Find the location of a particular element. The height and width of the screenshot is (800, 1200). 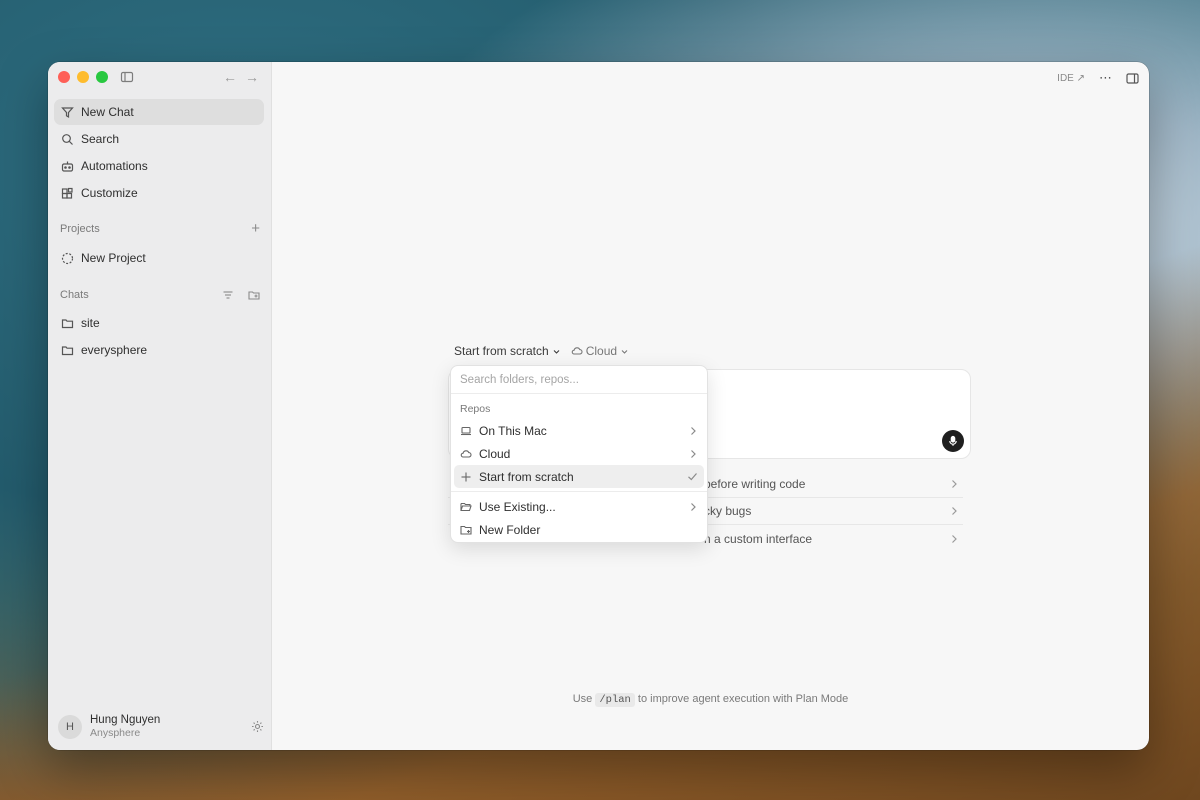

dropdown-search is located at coordinates (579, 380).